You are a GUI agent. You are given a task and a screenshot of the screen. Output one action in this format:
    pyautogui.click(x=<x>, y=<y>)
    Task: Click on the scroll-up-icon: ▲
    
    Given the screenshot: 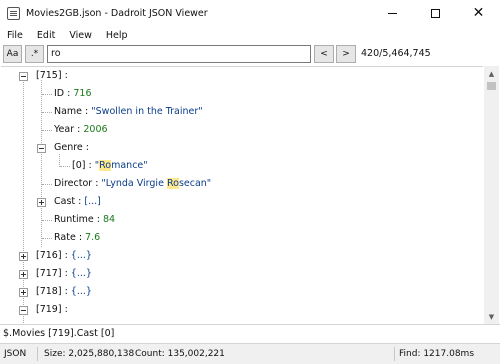 What is the action you would take?
    pyautogui.click(x=491, y=73)
    